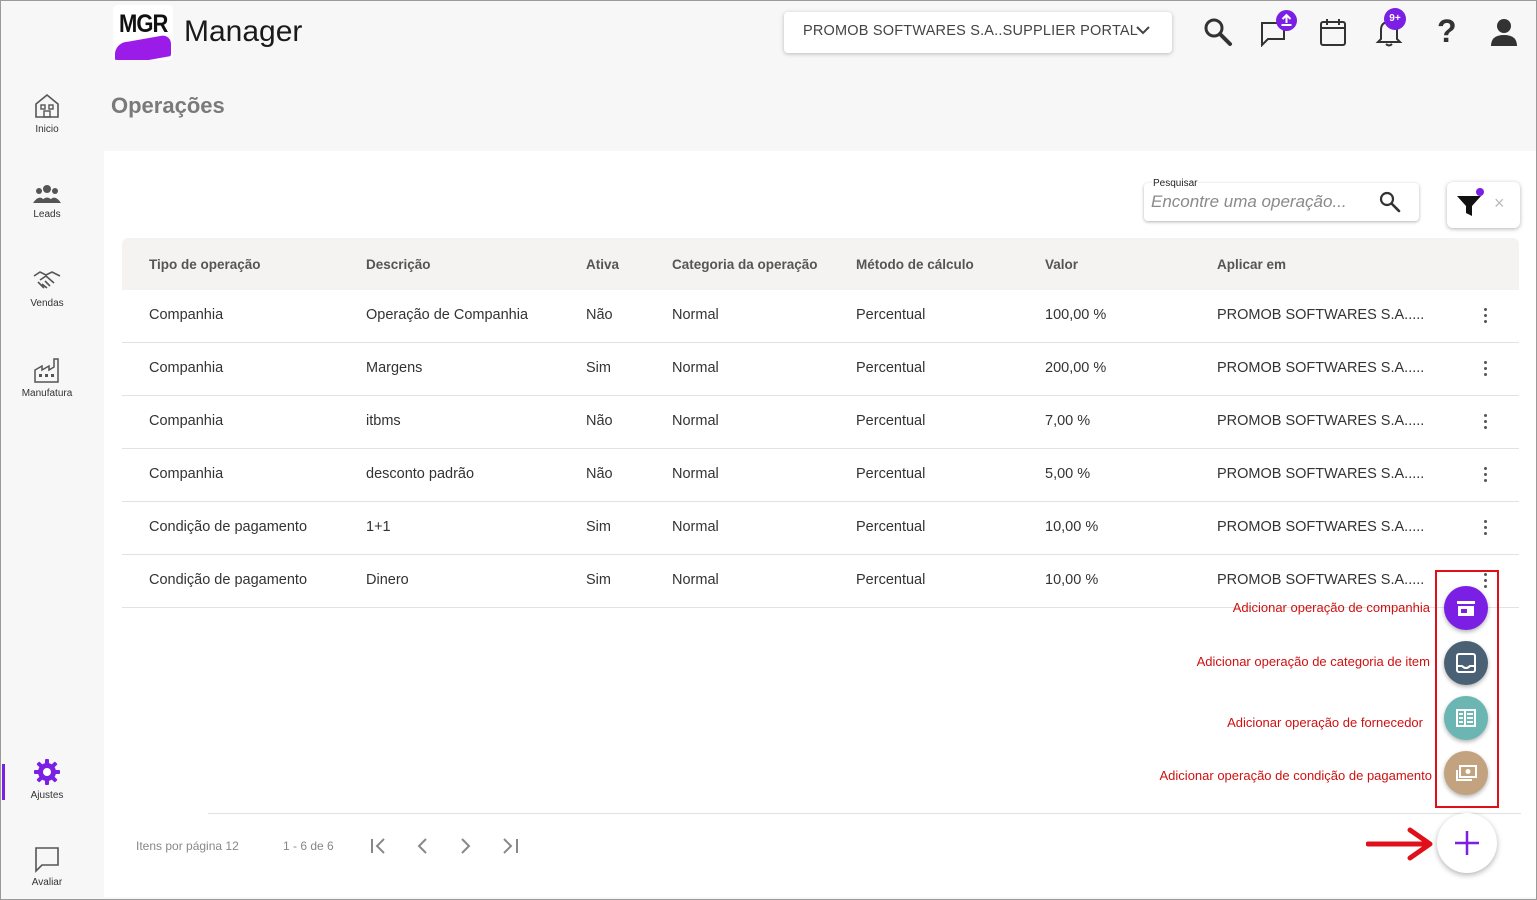 The image size is (1537, 900). What do you see at coordinates (1483, 205) in the screenshot?
I see `filter-control: ×` at bounding box center [1483, 205].